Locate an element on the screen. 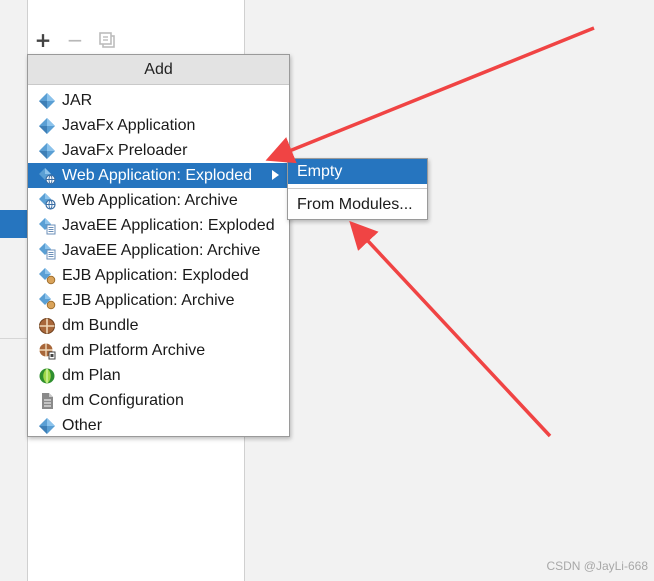 The width and height of the screenshot is (654, 581). minus-icon: − is located at coordinates (75, 40).